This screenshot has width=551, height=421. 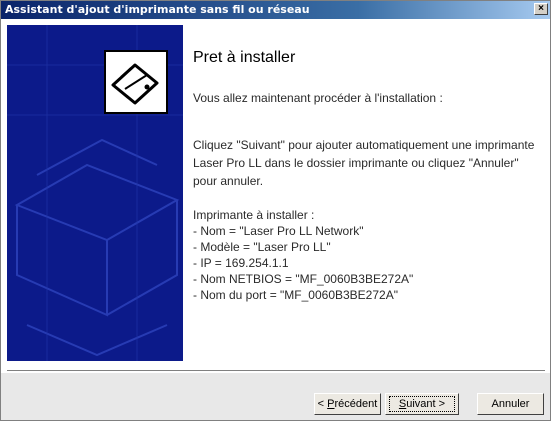 I want to click on next-button: Suivant >, so click(x=422, y=404).